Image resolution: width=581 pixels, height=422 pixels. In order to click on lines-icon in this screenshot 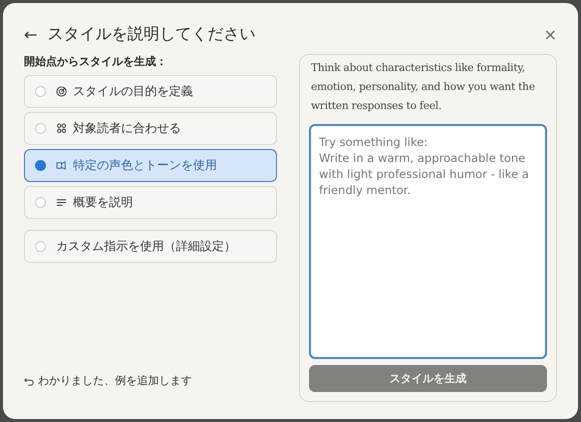, I will do `click(61, 202)`.